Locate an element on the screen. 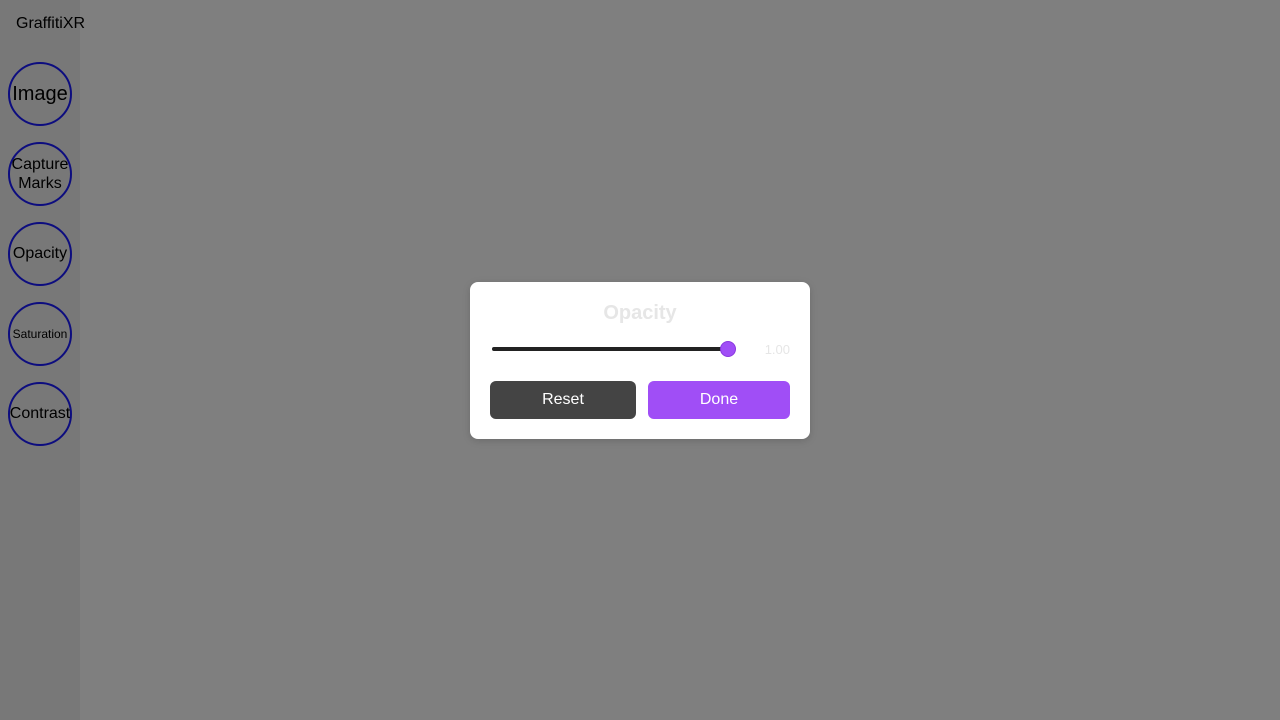 This screenshot has width=1280, height=720. opacity-slider is located at coordinates (613, 349).